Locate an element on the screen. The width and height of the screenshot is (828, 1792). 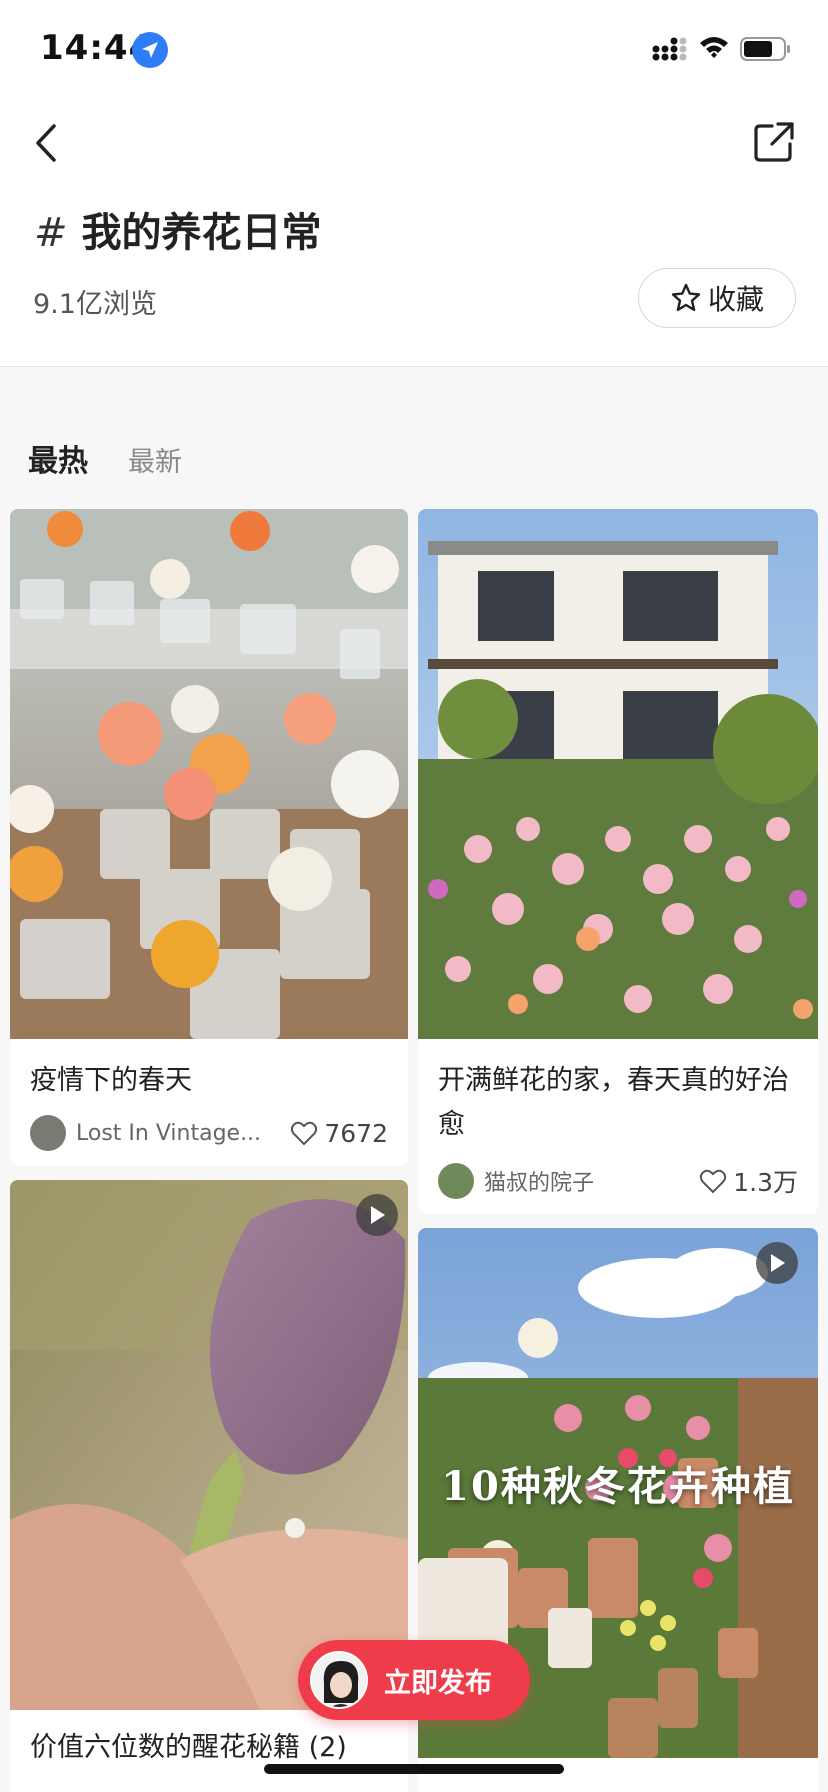
favorite-label: 收藏 is located at coordinates (735, 299).